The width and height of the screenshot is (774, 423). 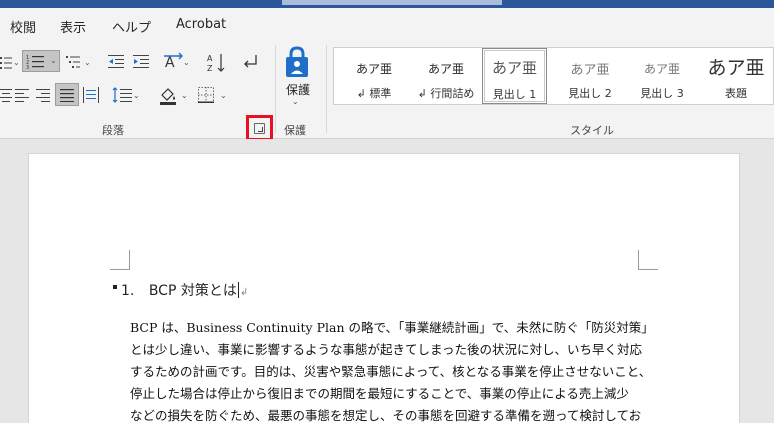 I want to click on heading-1: 1. BCP 対策とは ↲, so click(x=181, y=290).